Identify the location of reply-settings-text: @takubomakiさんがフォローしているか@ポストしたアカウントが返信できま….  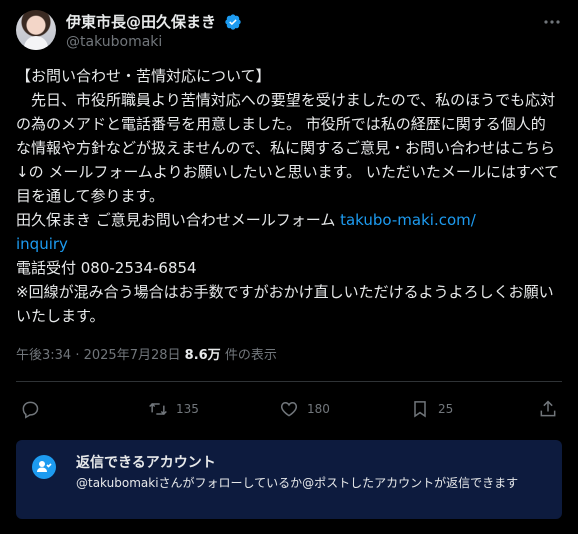
(297, 483).